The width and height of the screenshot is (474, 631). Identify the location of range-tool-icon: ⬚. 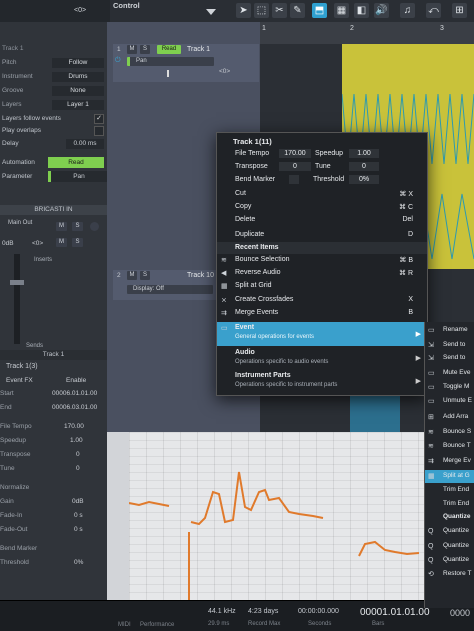
(261, 10).